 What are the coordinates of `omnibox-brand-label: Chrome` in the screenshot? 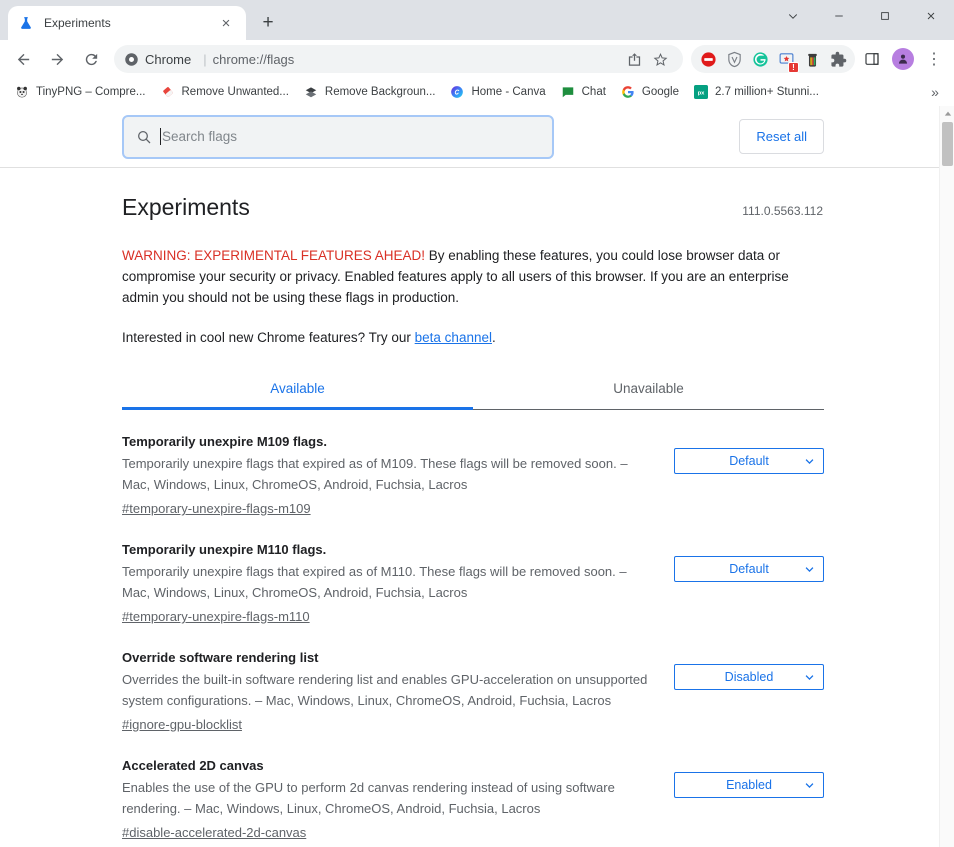 It's located at (168, 59).